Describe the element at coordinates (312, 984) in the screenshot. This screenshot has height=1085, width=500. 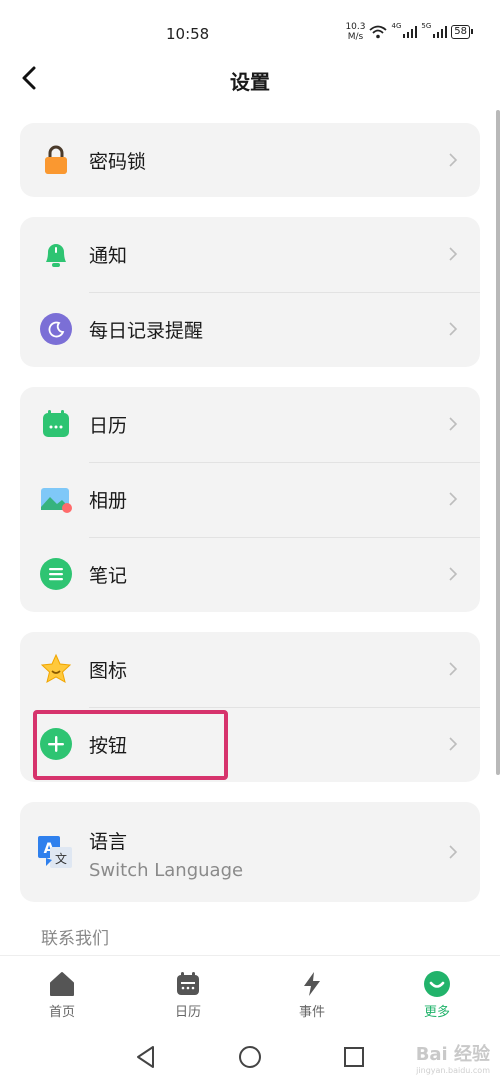
I see `lightning-icon` at that location.